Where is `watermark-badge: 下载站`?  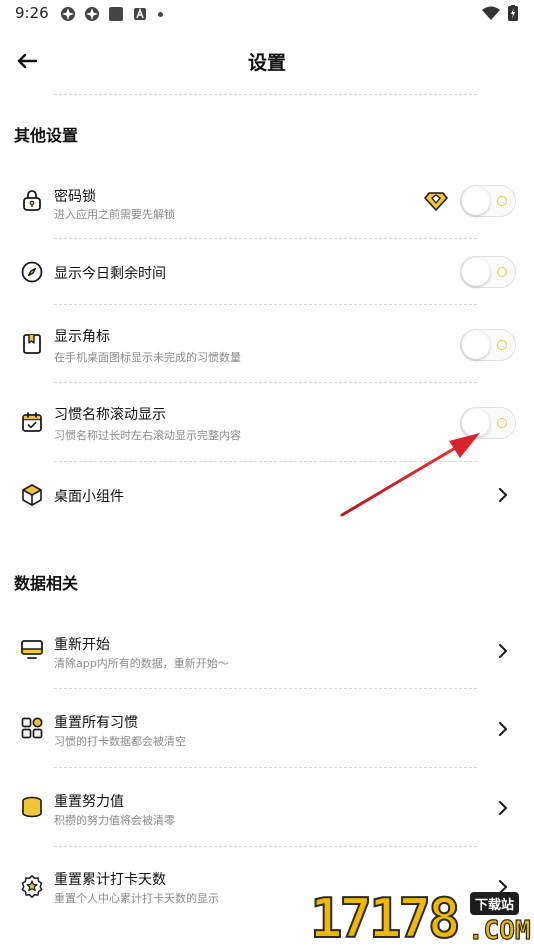
watermark-badge: 下载站 is located at coordinates (495, 903).